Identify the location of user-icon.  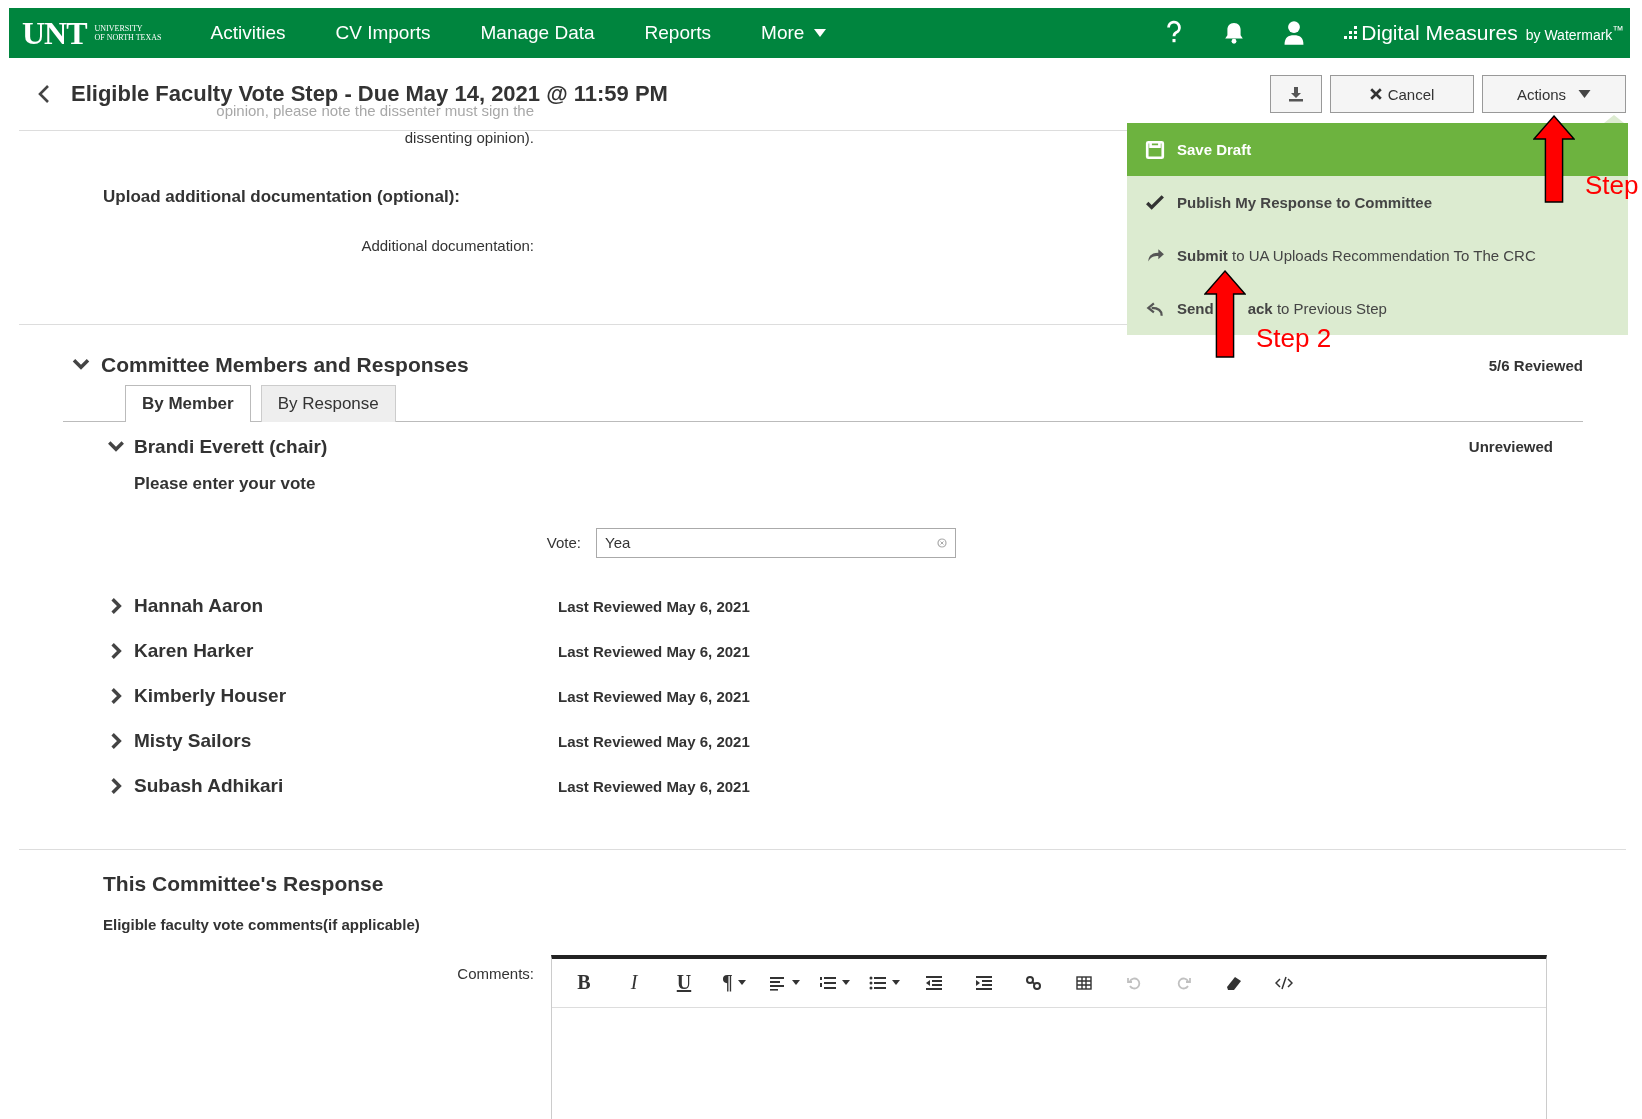
(1294, 33).